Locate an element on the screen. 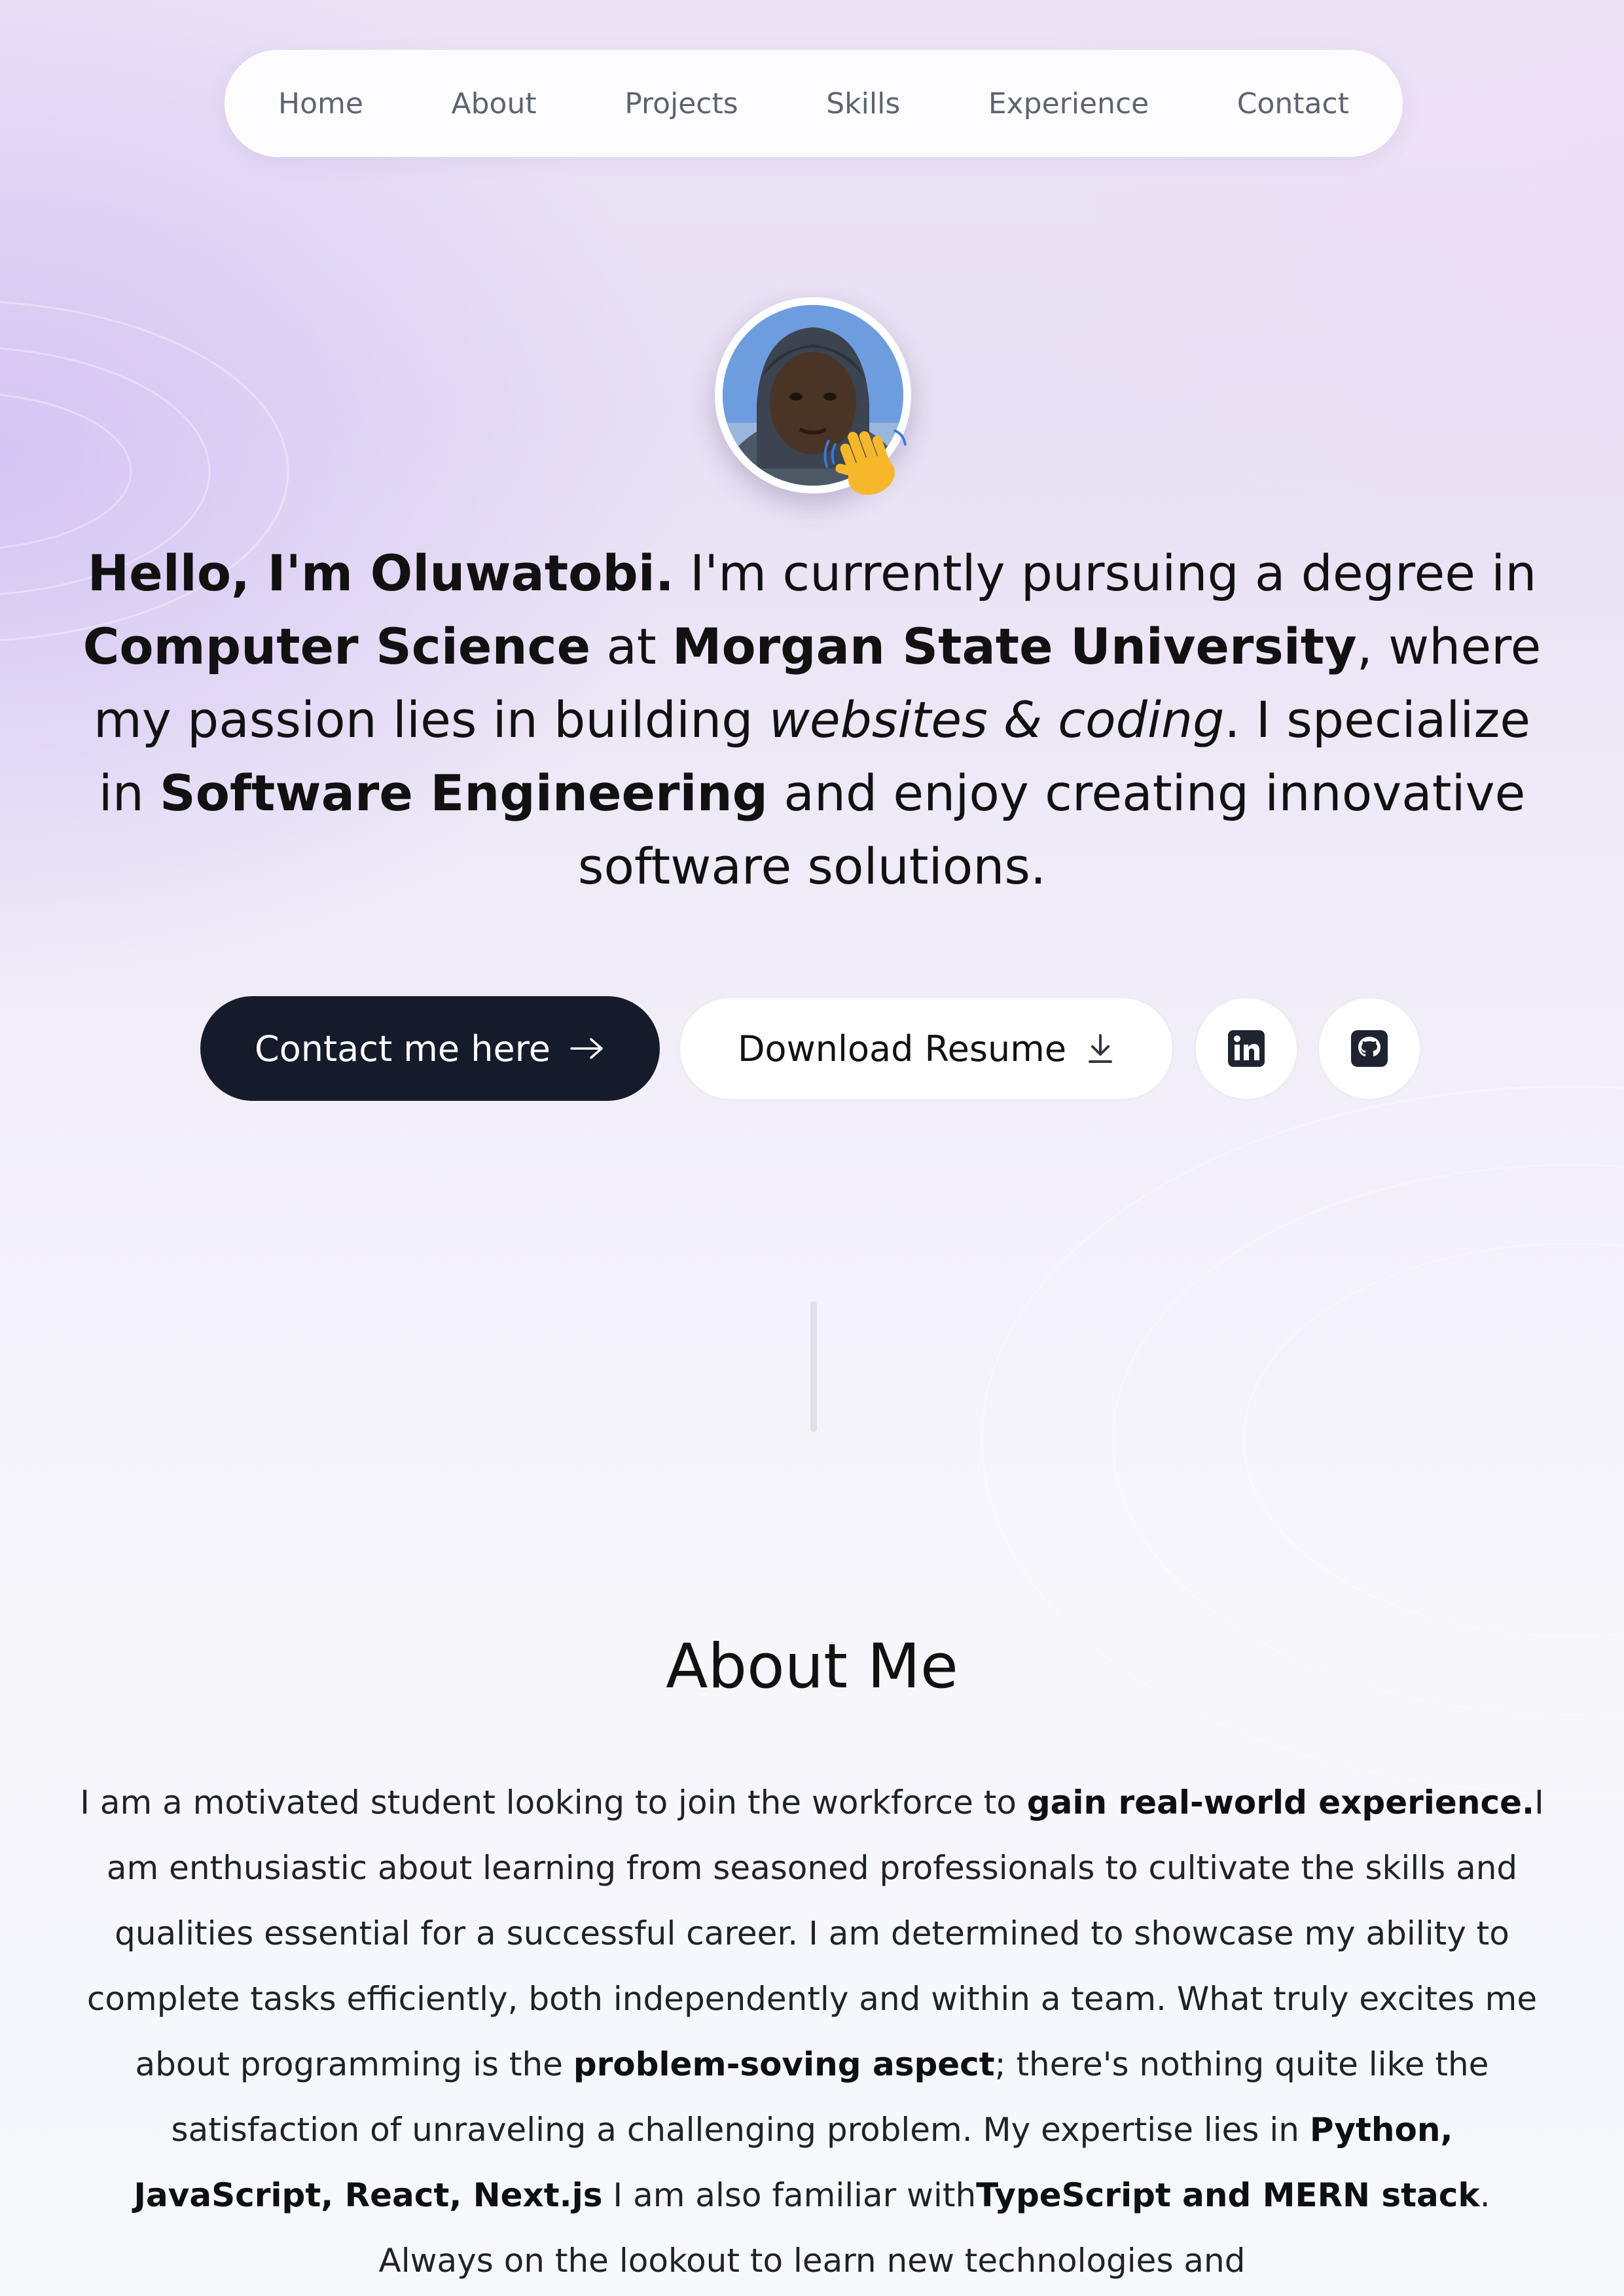 Image resolution: width=1624 pixels, height=2296 pixels. waving-hand-emoji-icon is located at coordinates (865, 462).